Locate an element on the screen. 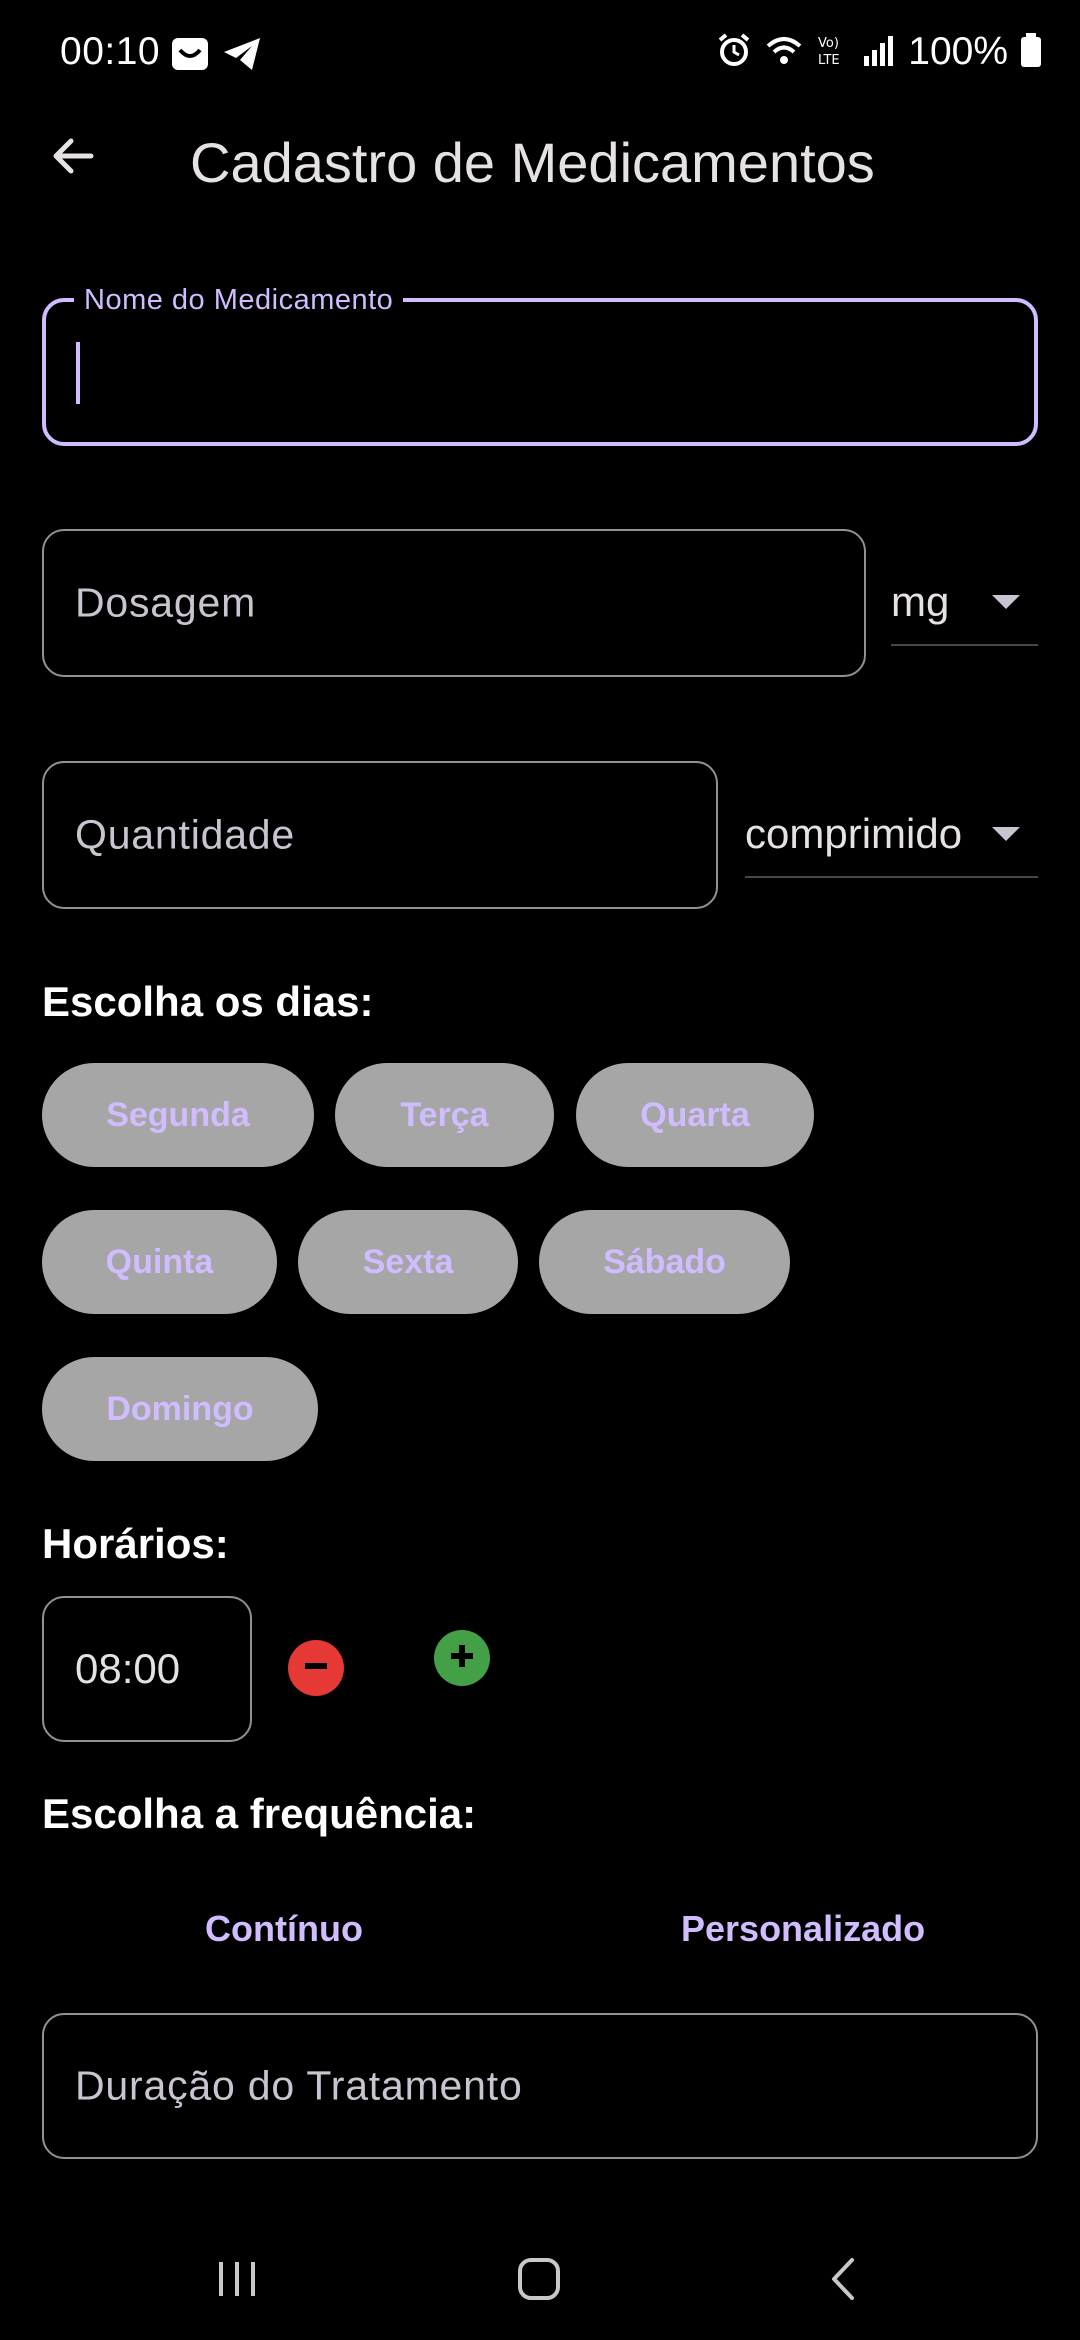 The height and width of the screenshot is (2340, 1080). frequency-section-title: Escolha a frequência: is located at coordinates (259, 1813).